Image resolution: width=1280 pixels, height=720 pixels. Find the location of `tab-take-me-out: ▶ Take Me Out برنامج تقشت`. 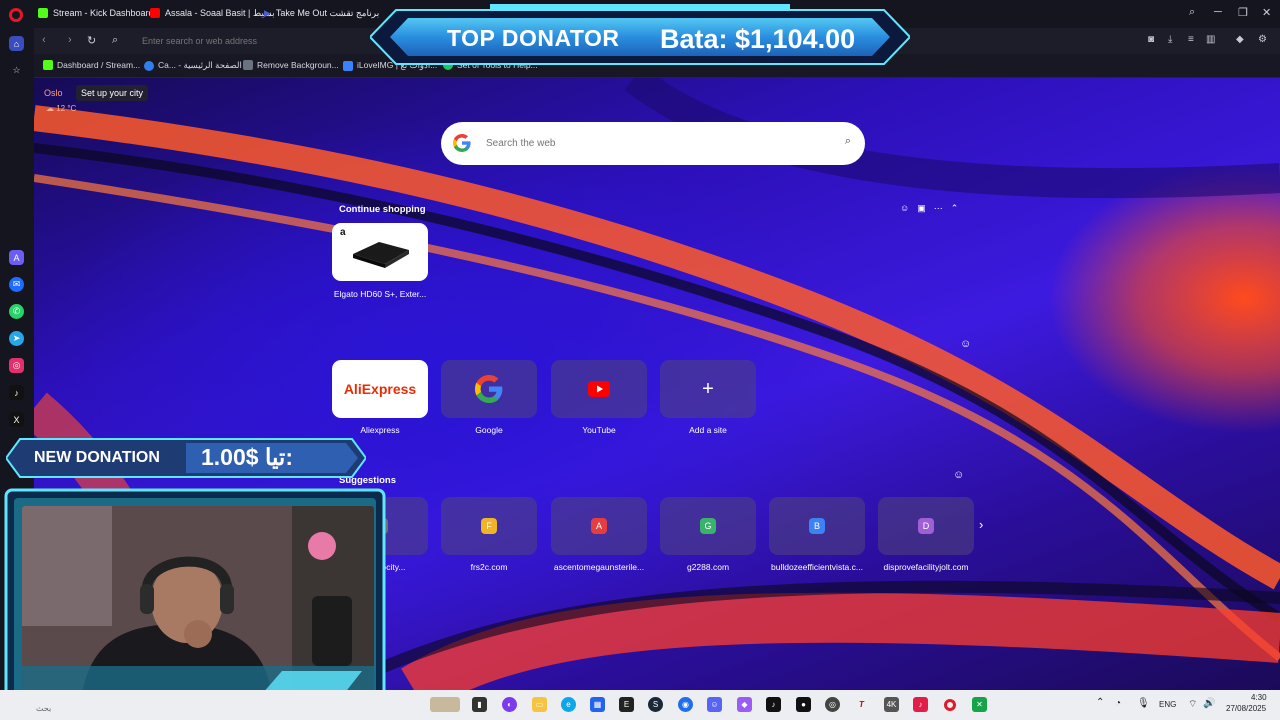

tab-take-me-out: ▶ Take Me Out برنامج تقشت is located at coordinates (321, 13).